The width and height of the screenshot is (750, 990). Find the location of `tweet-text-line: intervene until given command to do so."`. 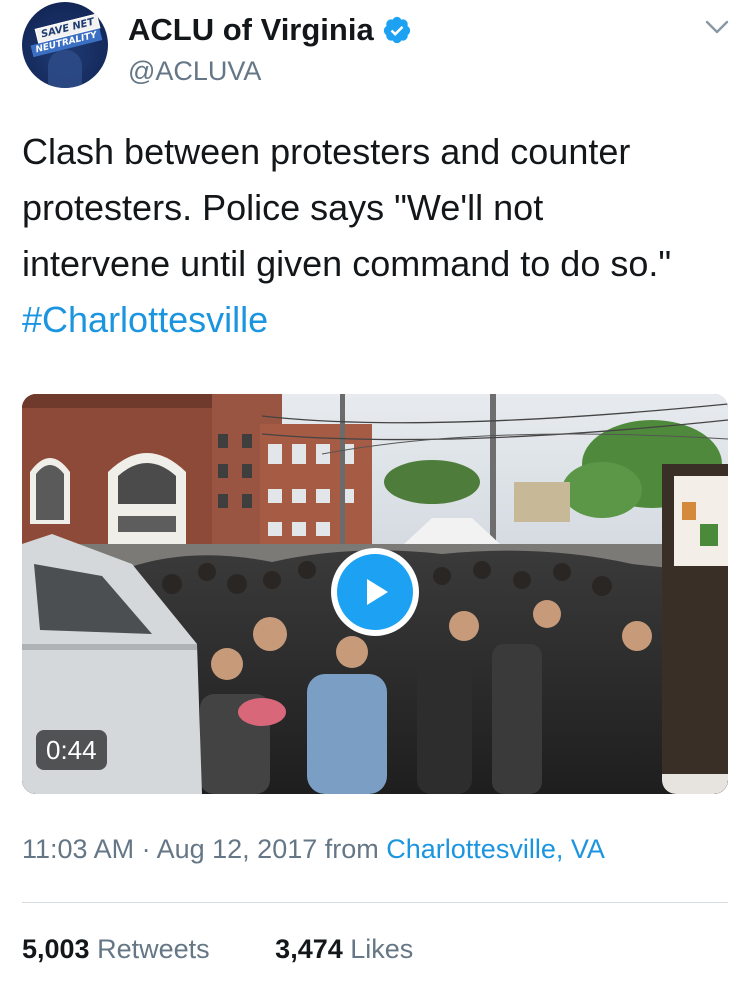

tweet-text-line: intervene until given command to do so." is located at coordinates (347, 263).